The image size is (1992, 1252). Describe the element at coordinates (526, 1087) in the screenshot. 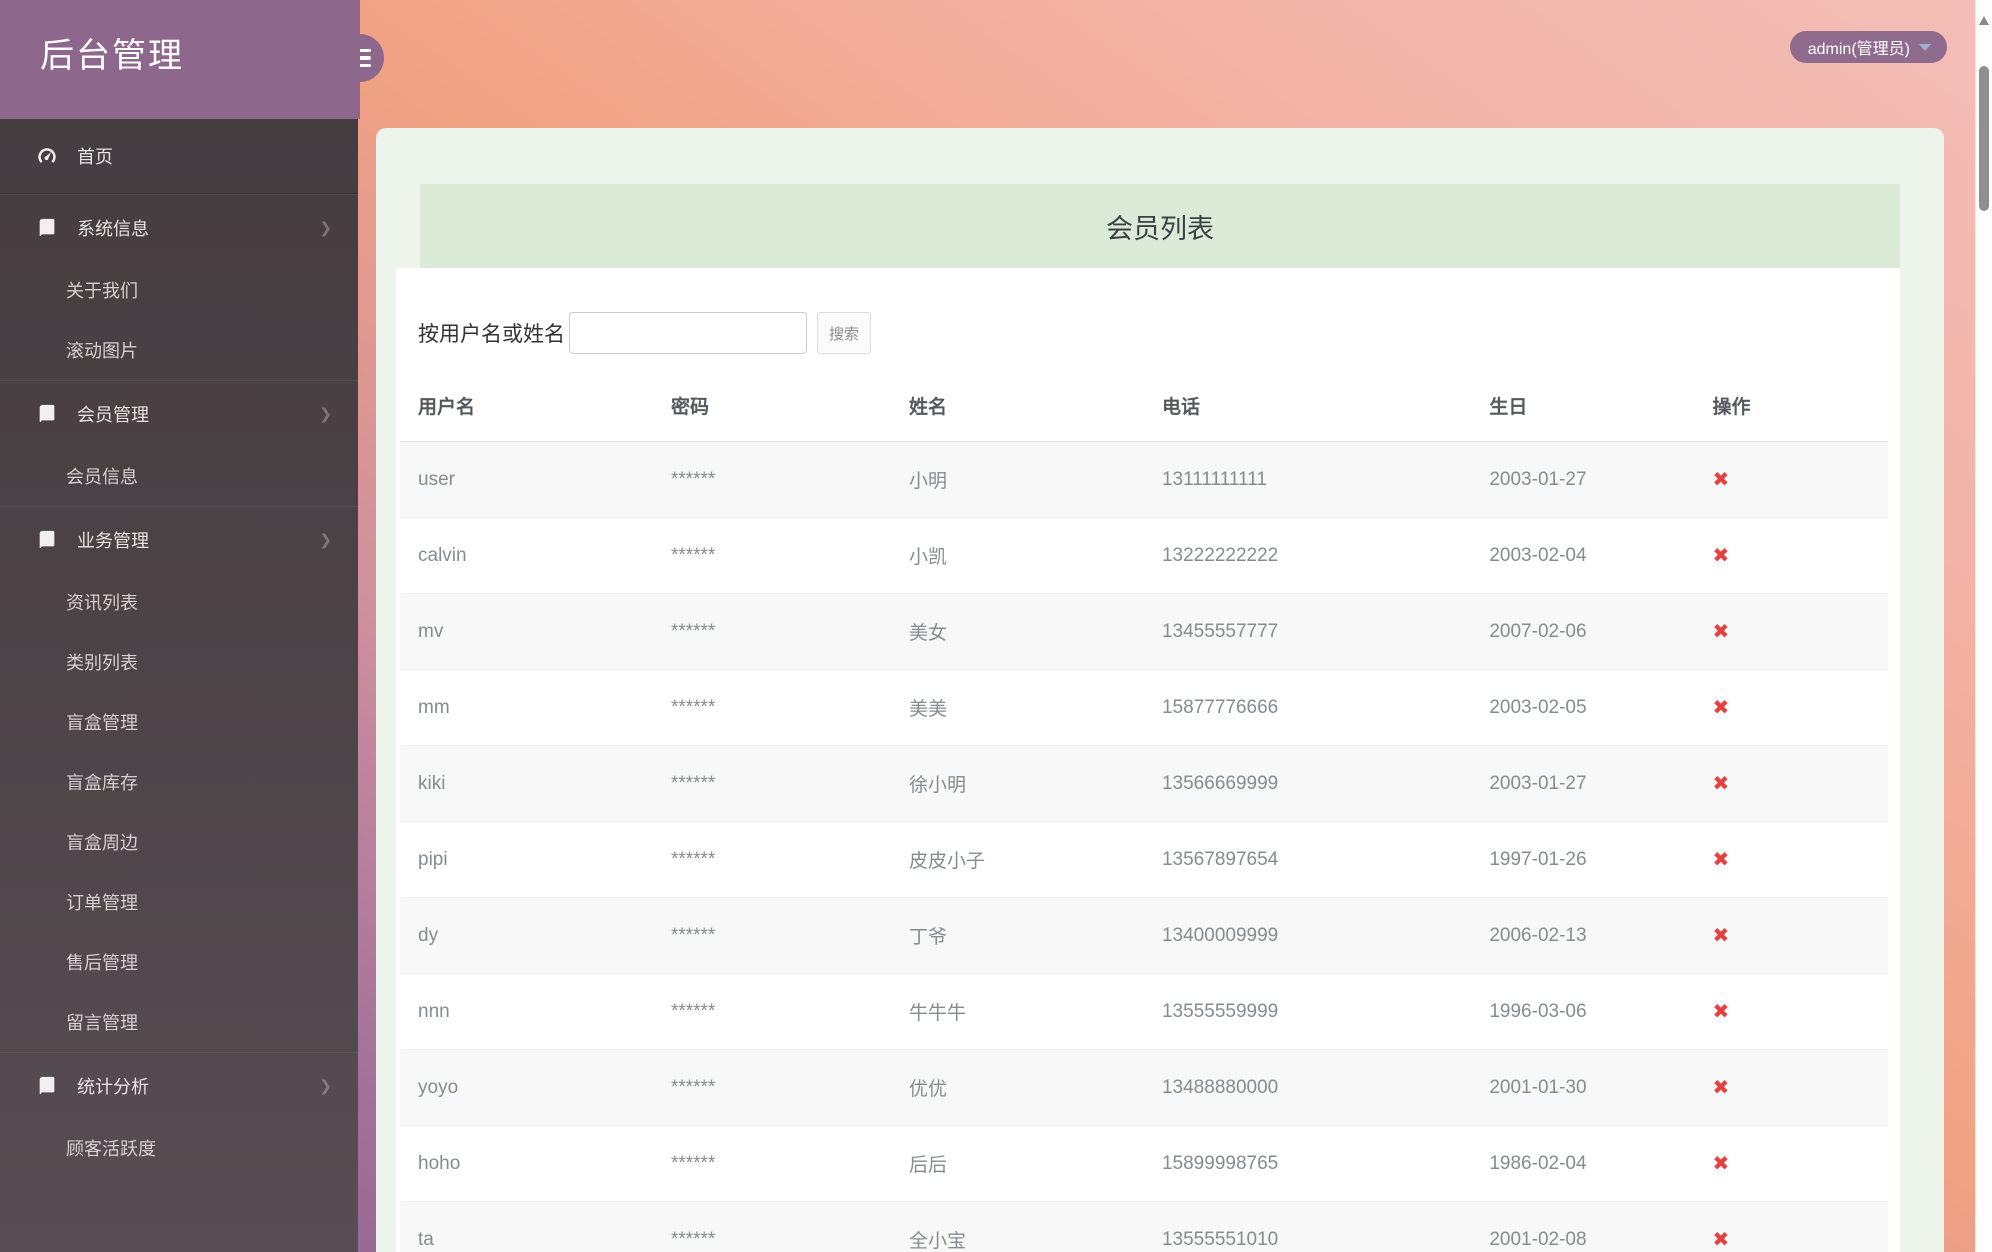

I see `cell-username: yoyo` at that location.